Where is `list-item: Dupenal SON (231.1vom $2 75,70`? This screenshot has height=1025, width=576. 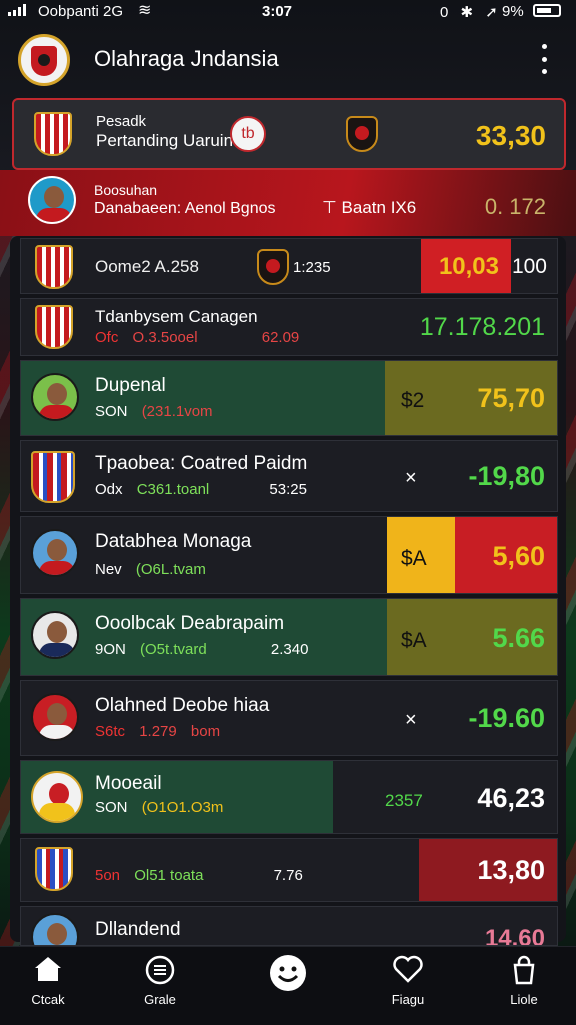
list-item: Dupenal SON (231.1vom $2 75,70 is located at coordinates (289, 398).